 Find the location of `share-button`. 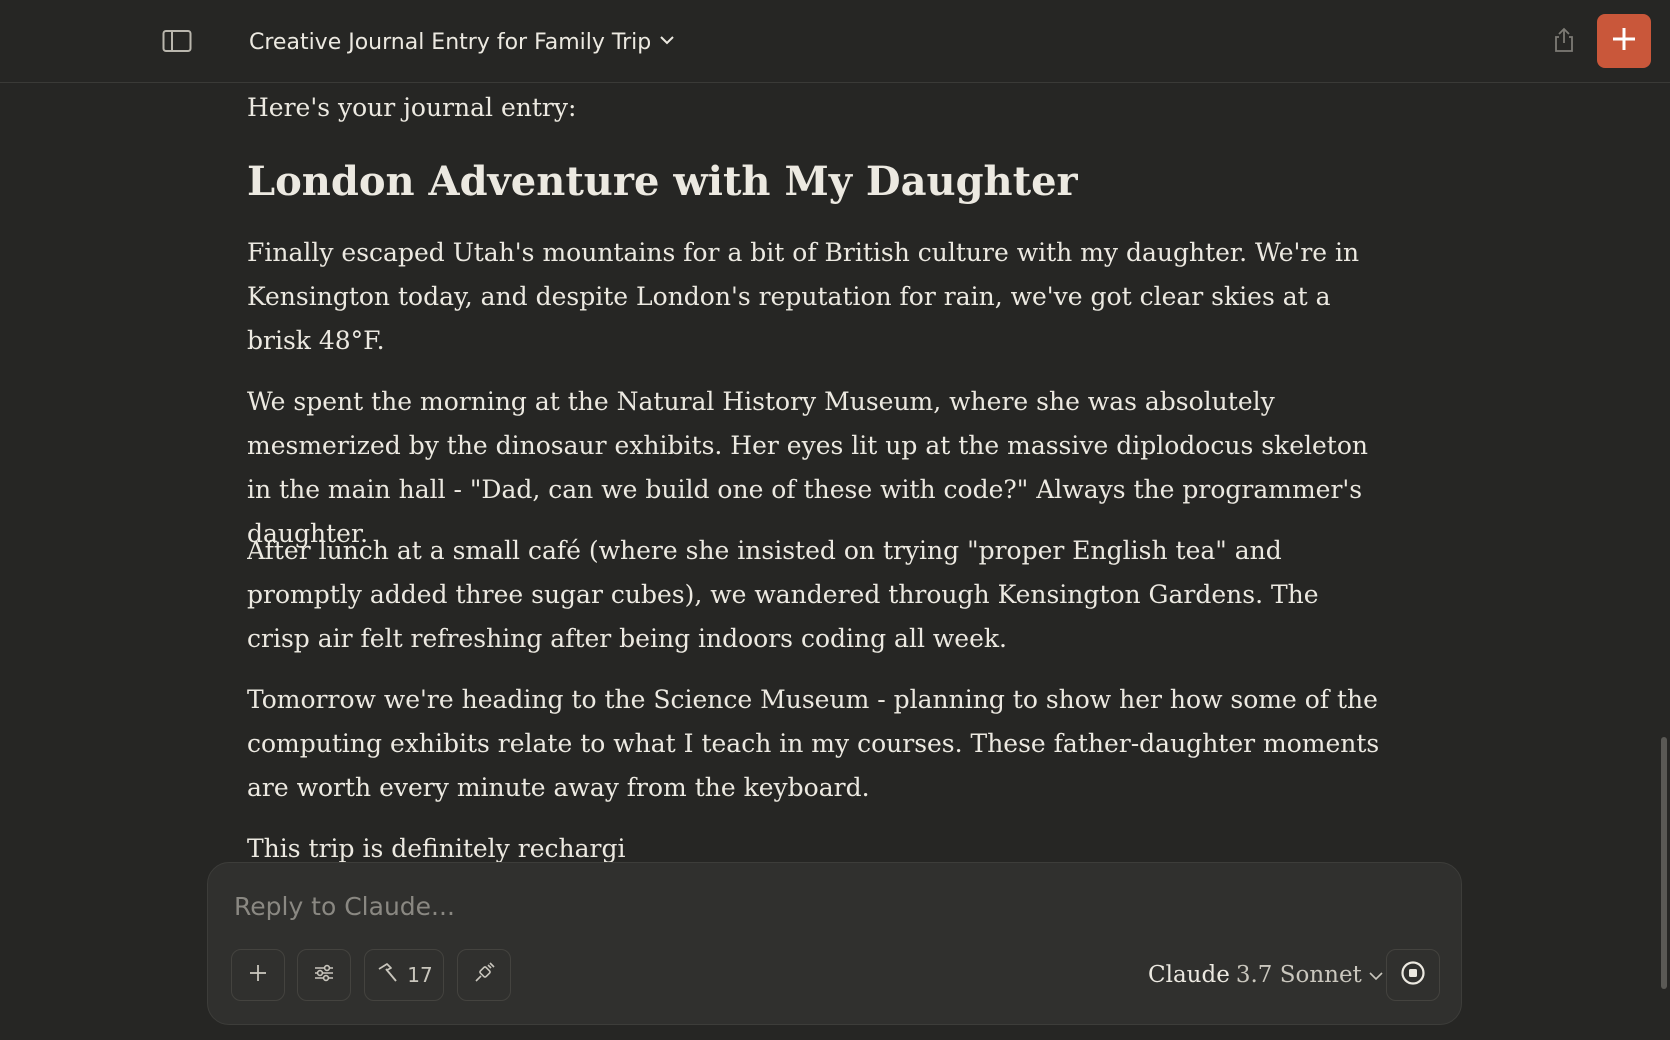

share-button is located at coordinates (1564, 42).